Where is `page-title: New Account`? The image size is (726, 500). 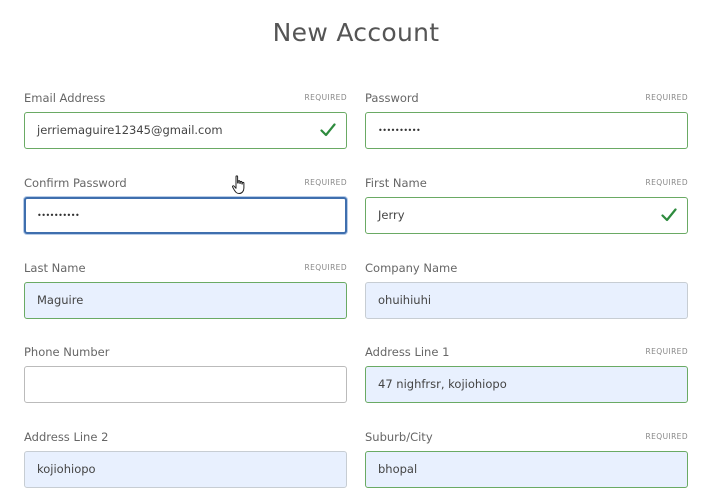 page-title: New Account is located at coordinates (356, 32).